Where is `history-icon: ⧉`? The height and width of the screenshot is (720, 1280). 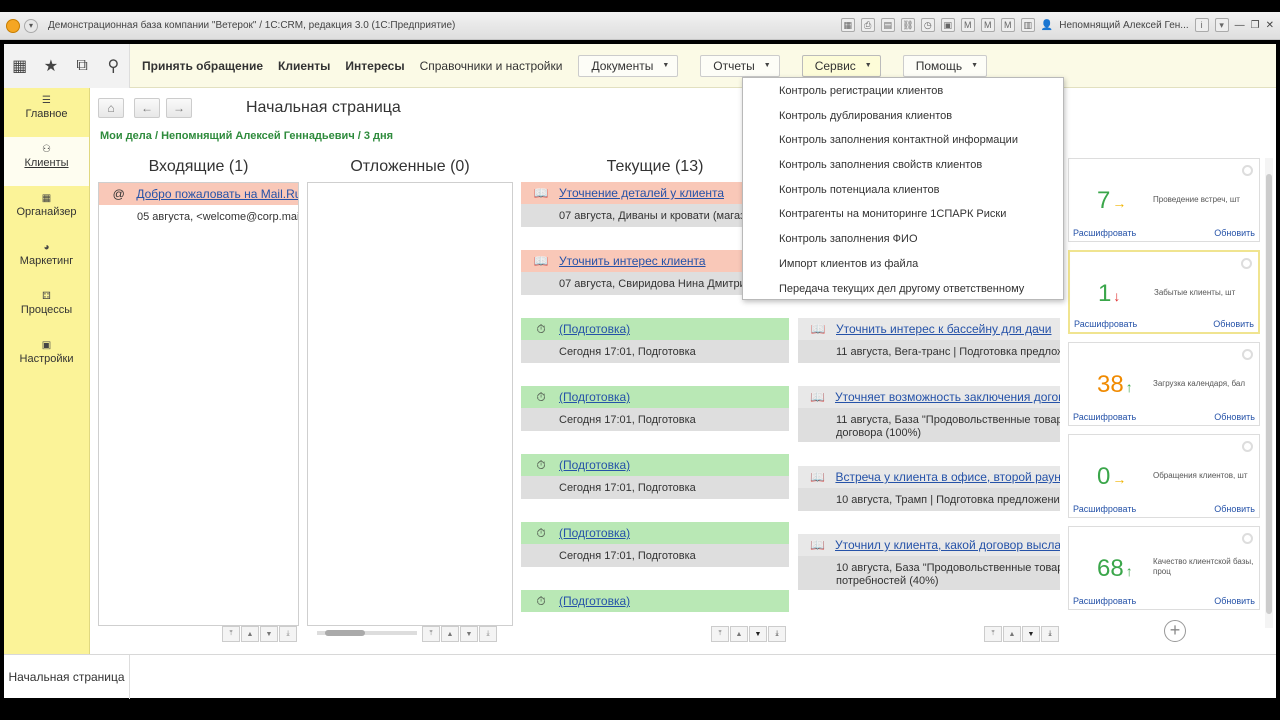 history-icon: ⧉ is located at coordinates (82, 66).